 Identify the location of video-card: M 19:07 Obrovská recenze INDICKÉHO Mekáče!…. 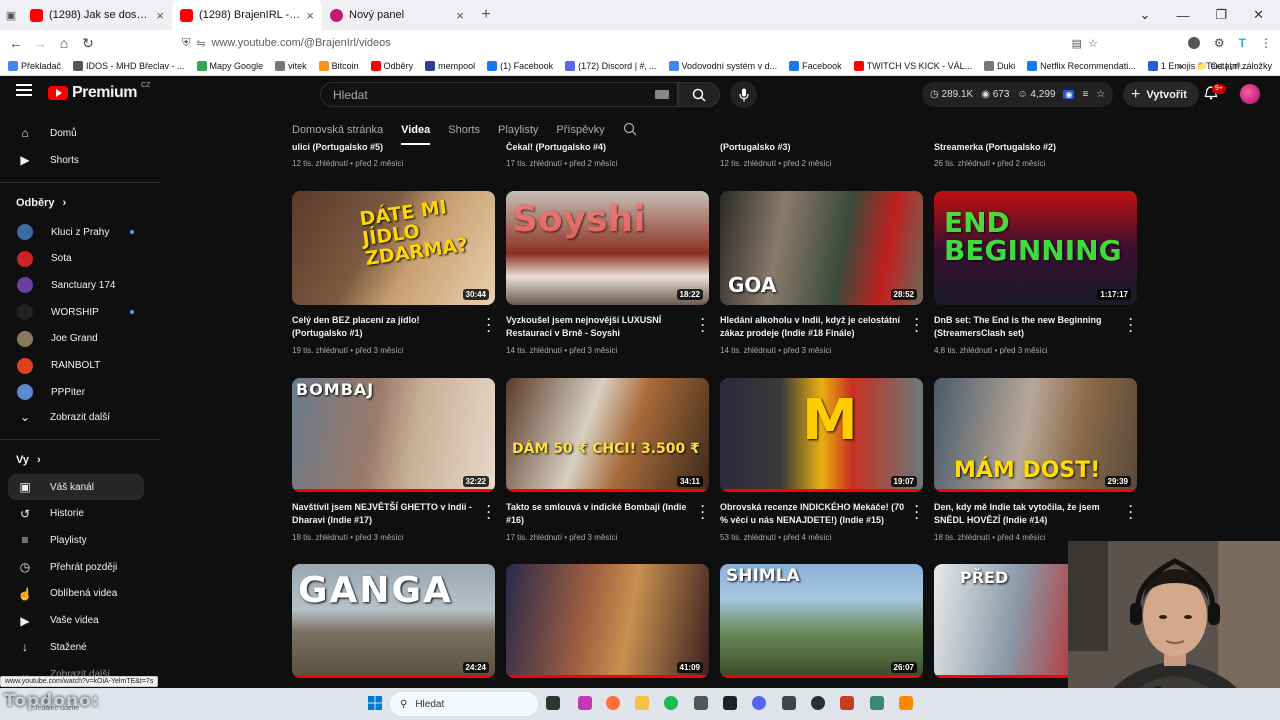
(821, 460).